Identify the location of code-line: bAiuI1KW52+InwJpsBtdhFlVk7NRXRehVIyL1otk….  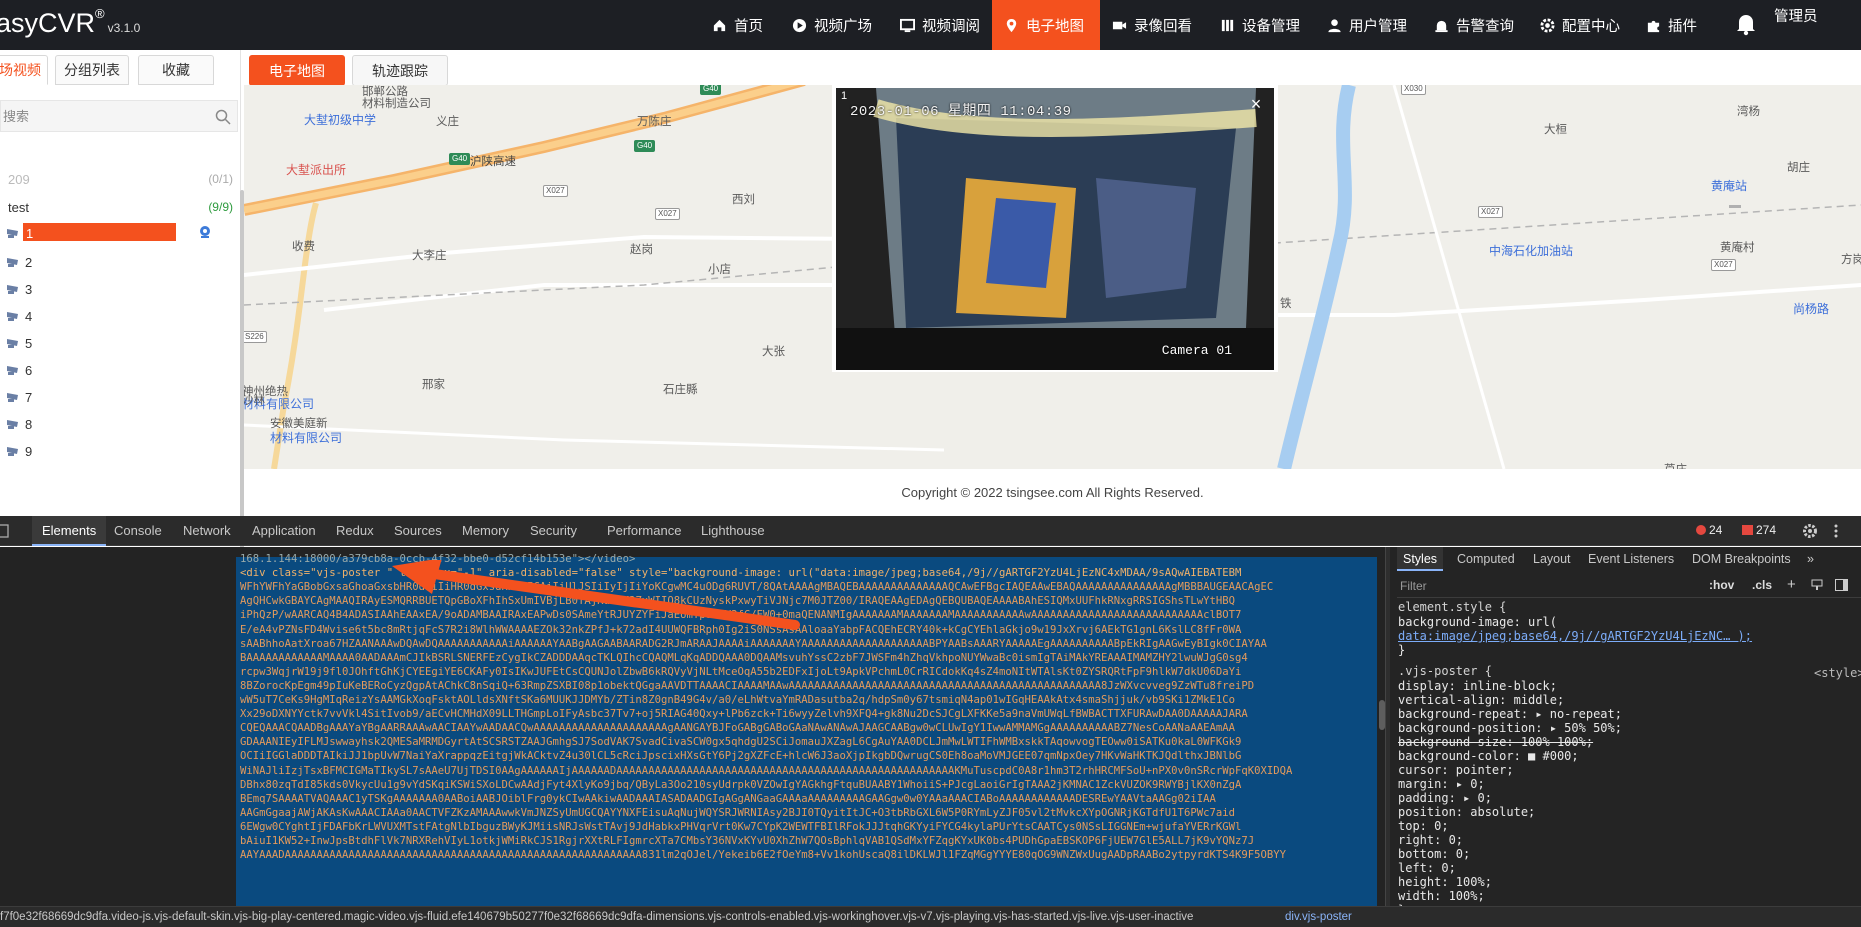
(810, 841).